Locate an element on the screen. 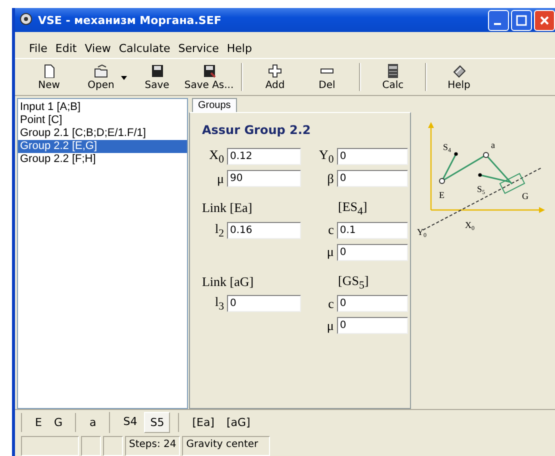 Image resolution: width=555 pixels, height=456 pixels. toolbar-button: Help is located at coordinates (459, 77).